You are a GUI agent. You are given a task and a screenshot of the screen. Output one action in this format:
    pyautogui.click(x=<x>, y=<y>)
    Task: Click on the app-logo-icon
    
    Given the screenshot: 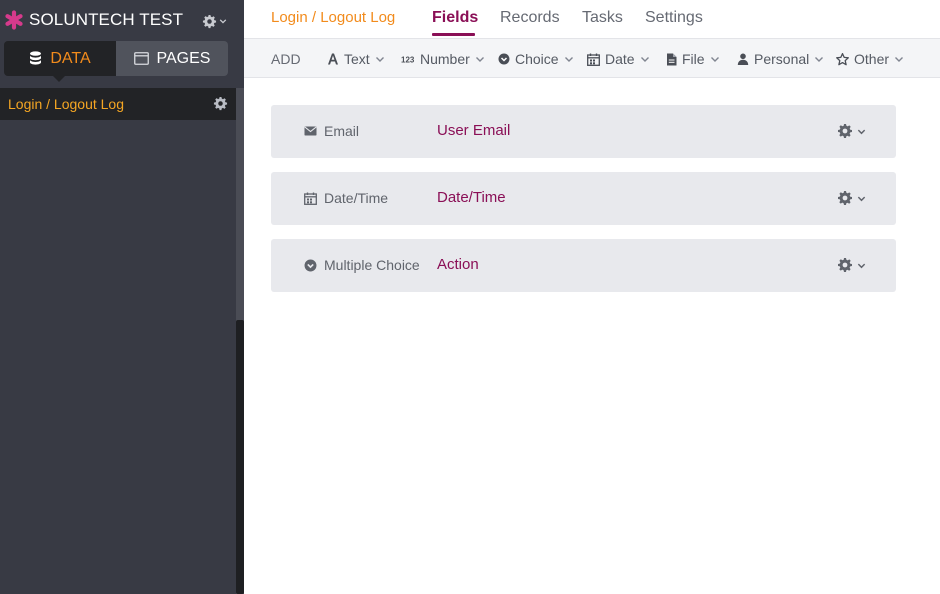 What is the action you would take?
    pyautogui.click(x=14, y=20)
    